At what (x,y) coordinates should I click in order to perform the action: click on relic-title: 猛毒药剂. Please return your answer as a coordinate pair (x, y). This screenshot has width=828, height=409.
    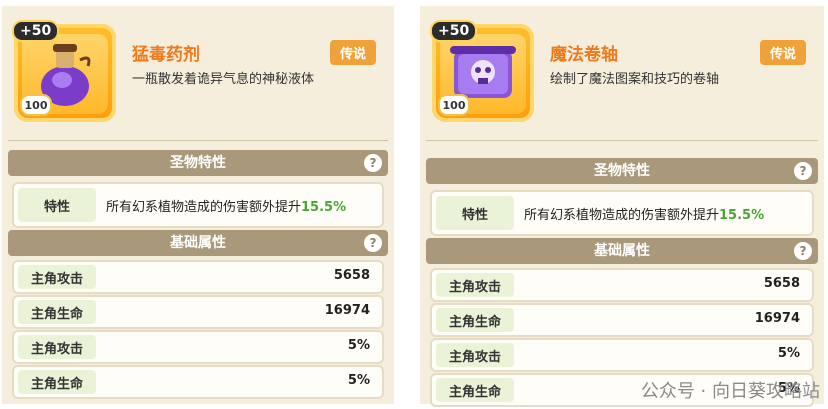
    Looking at the image, I should click on (166, 55).